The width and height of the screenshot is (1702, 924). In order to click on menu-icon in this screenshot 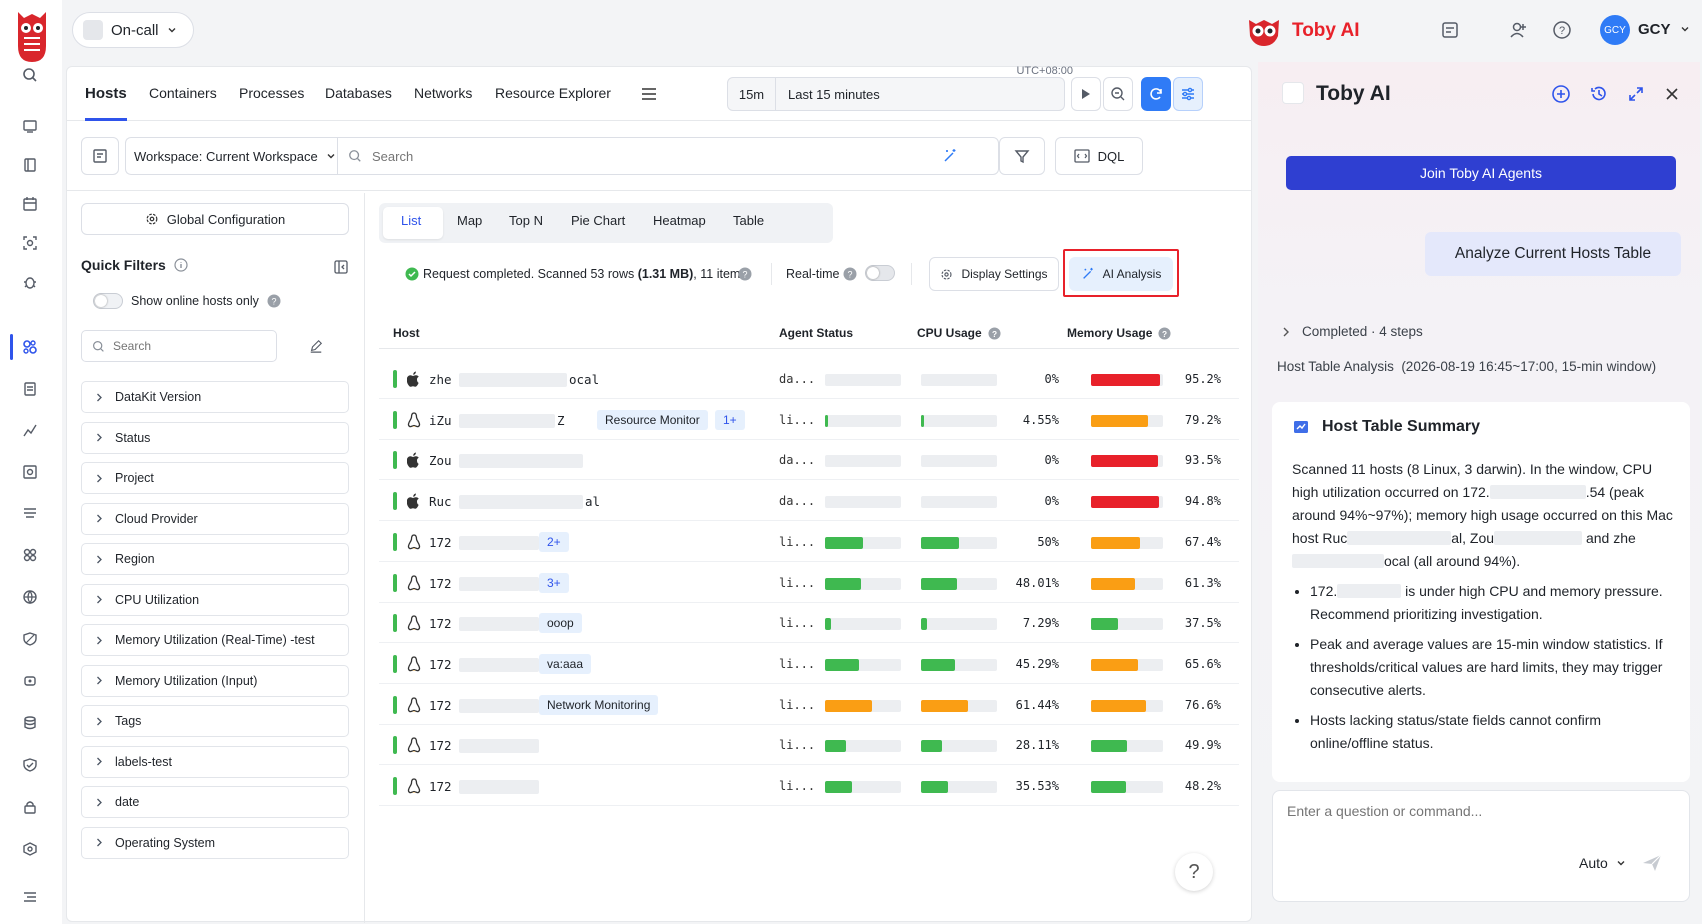, I will do `click(30, 897)`.